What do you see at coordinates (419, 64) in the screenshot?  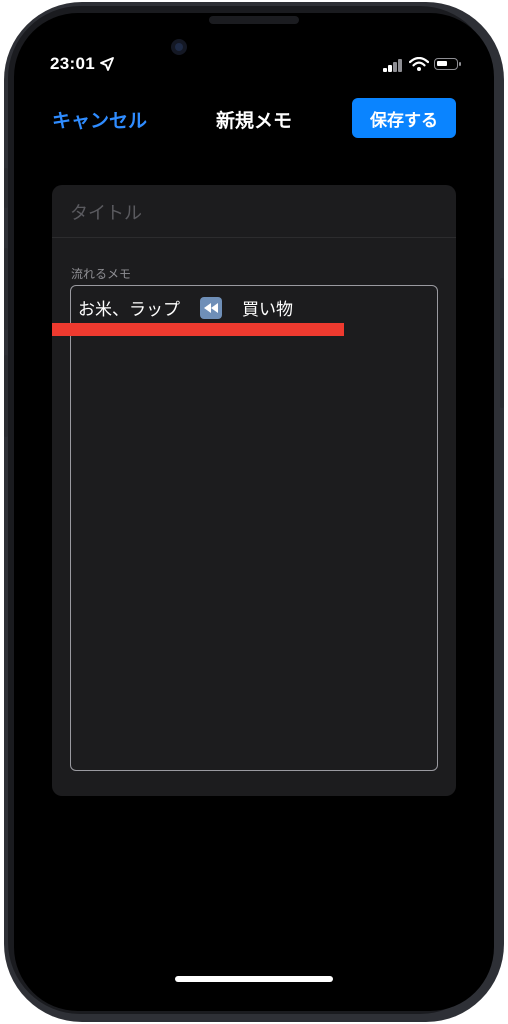 I see `wifi-icon` at bounding box center [419, 64].